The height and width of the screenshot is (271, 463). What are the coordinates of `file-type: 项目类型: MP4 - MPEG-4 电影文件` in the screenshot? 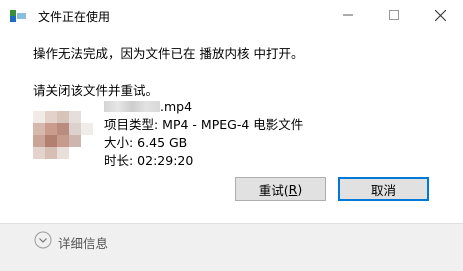 It's located at (204, 124).